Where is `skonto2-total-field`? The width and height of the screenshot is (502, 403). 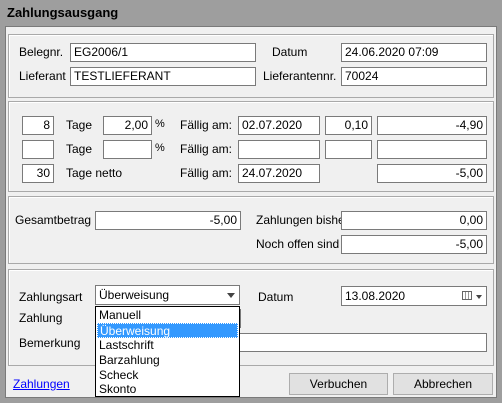
skonto2-total-field is located at coordinates (432, 149).